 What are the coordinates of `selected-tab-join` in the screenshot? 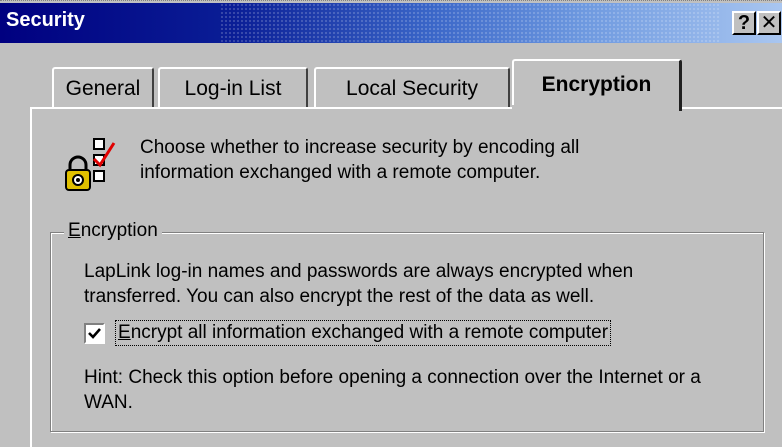 It's located at (595, 108).